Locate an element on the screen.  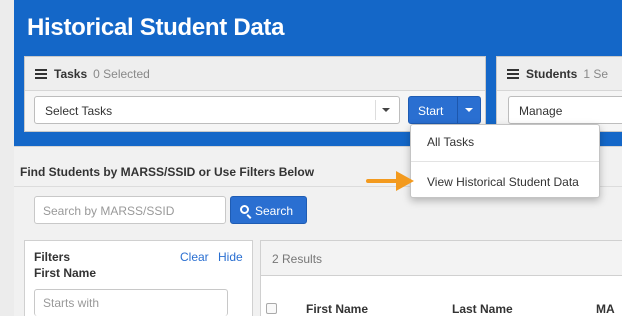
start-dropdown-menu: All Tasks View Historical Student Data is located at coordinates (505, 161).